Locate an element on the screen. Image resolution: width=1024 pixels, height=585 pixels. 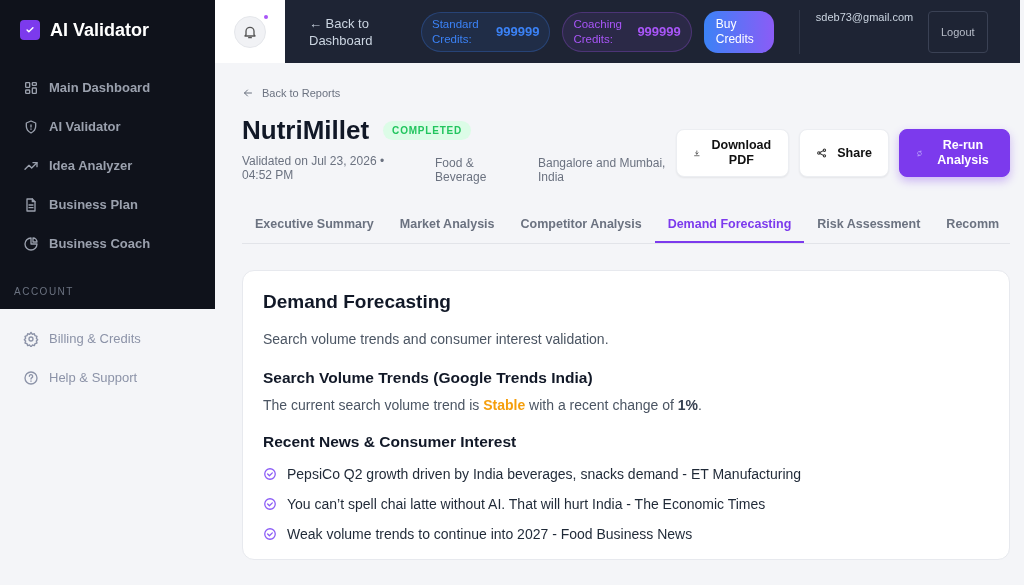
nav-item: Help & Support is located at coordinates (107, 377).